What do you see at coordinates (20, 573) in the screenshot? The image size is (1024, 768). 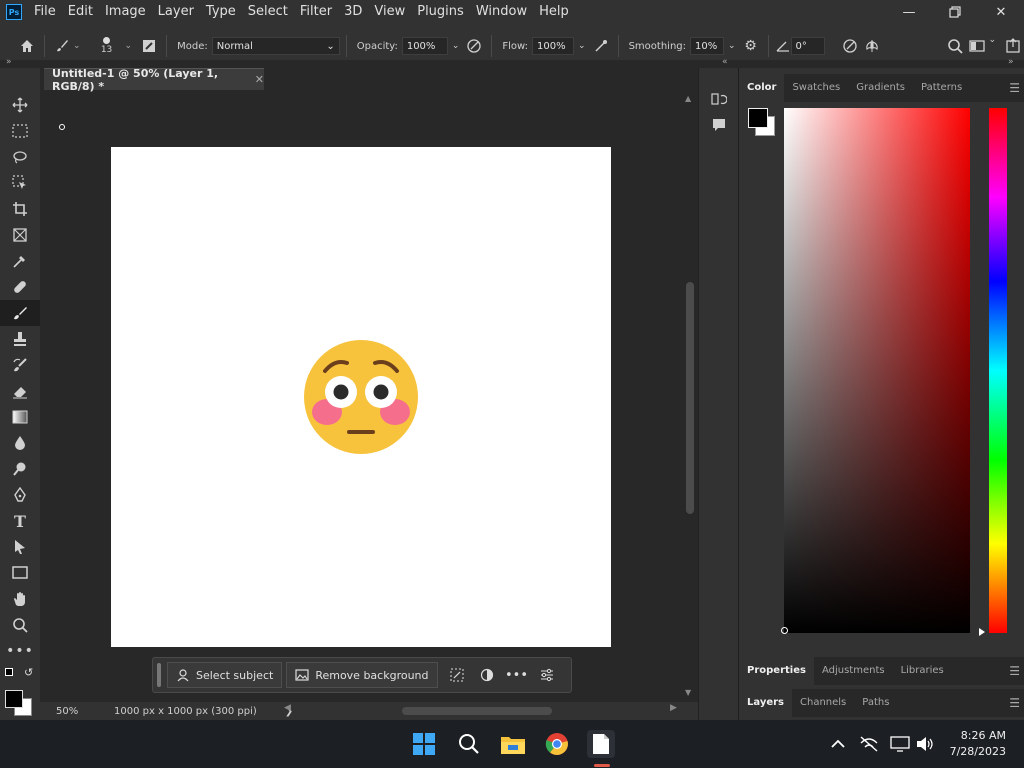 I see `rectangle-tool-icon` at bounding box center [20, 573].